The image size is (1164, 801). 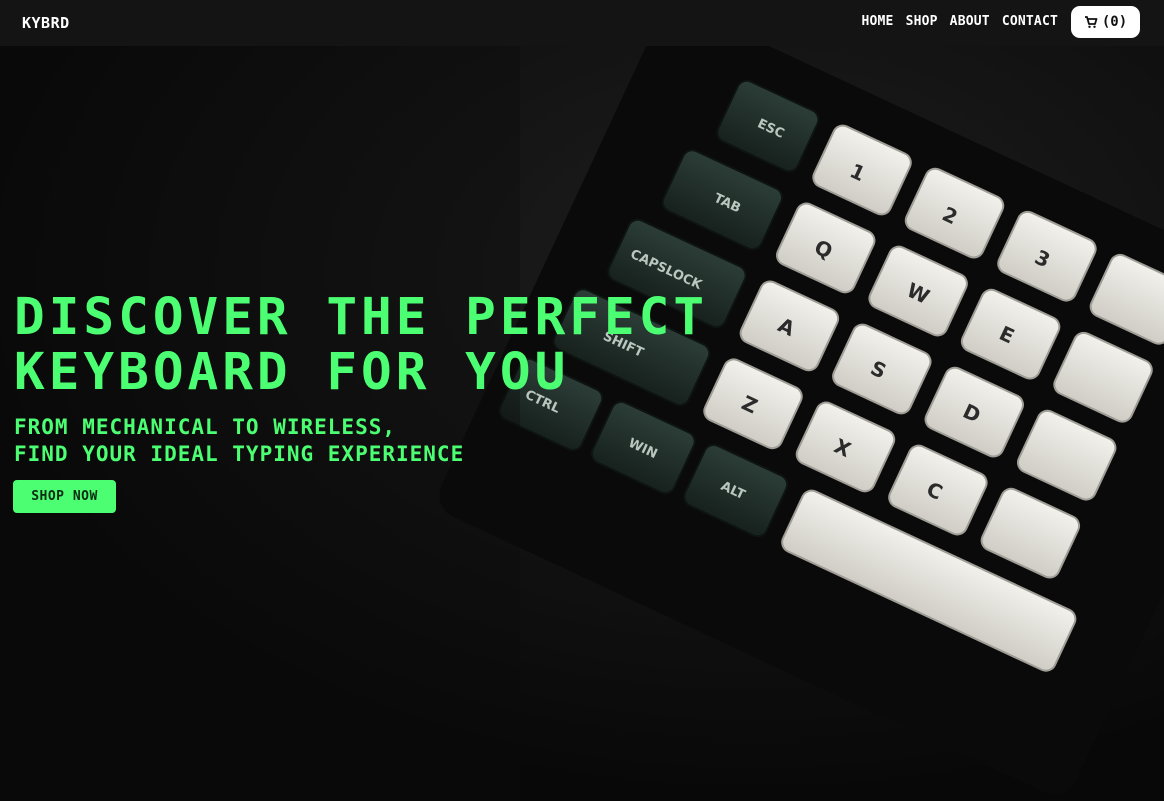 What do you see at coordinates (1091, 22) in the screenshot?
I see `cart-icon` at bounding box center [1091, 22].